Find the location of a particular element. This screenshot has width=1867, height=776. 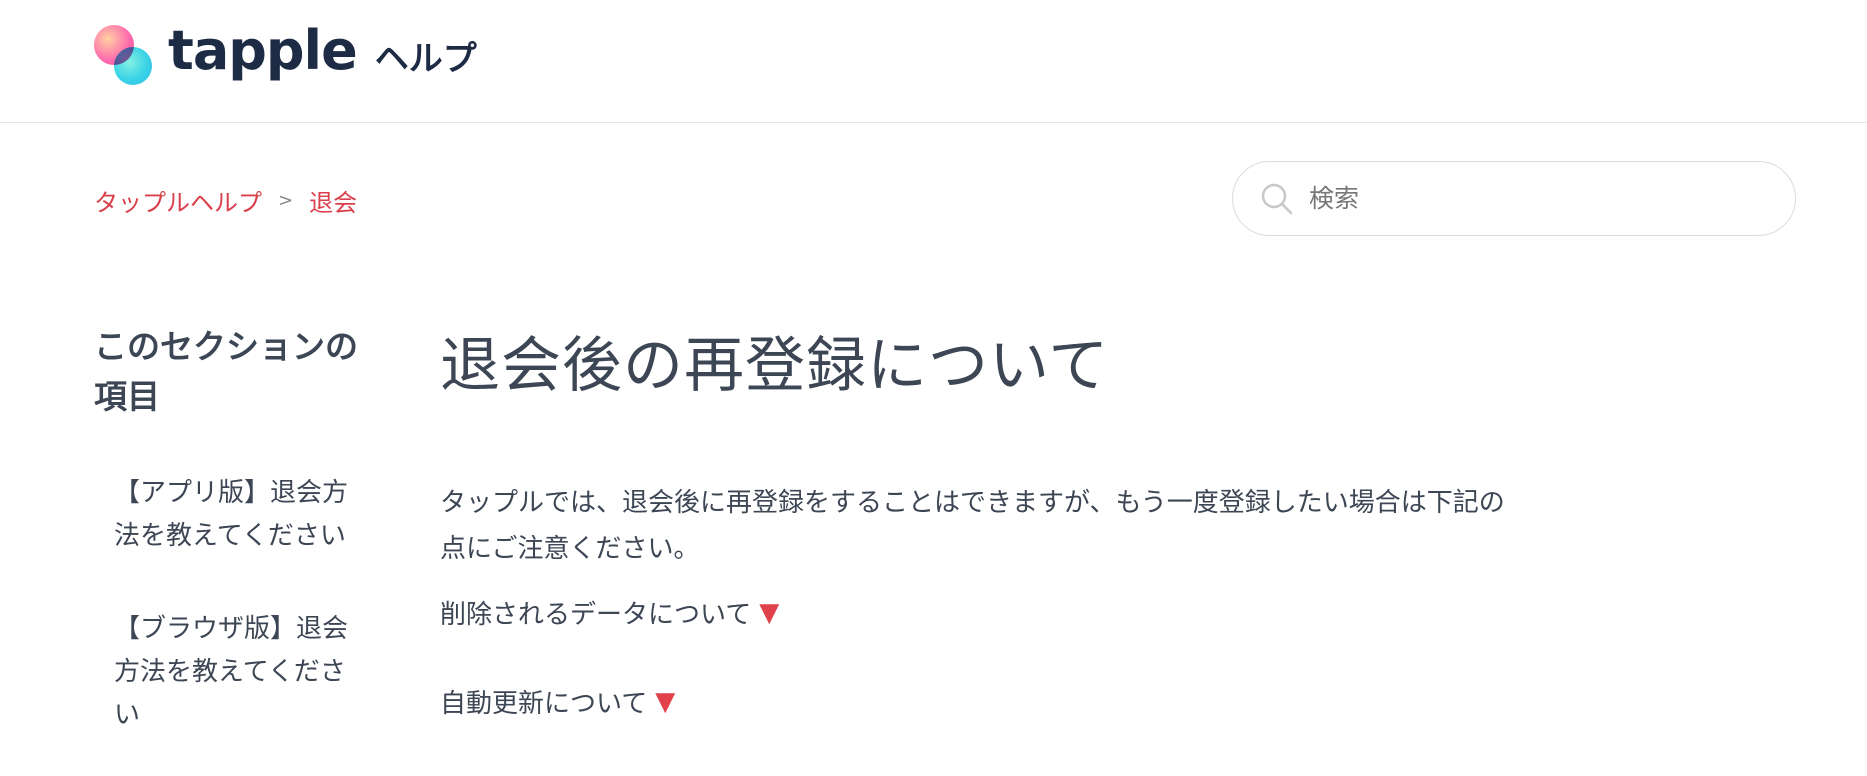

sidebar-link-browser-withdrawal: 【ブラウザ版】退会方法を教えてください is located at coordinates (234, 672).